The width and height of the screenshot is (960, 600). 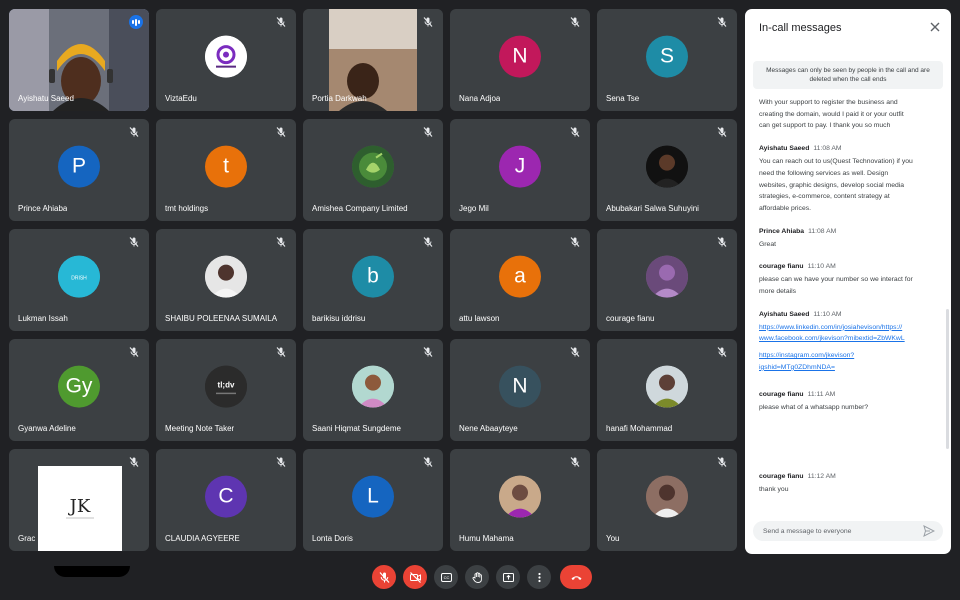 What do you see at coordinates (226, 280) in the screenshot?
I see `participant-tile: SHAIBU POLEENAA SUMAILA` at bounding box center [226, 280].